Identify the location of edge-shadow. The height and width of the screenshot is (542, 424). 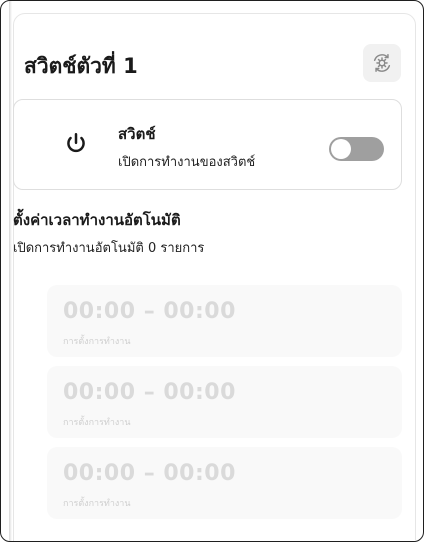
(10, 271).